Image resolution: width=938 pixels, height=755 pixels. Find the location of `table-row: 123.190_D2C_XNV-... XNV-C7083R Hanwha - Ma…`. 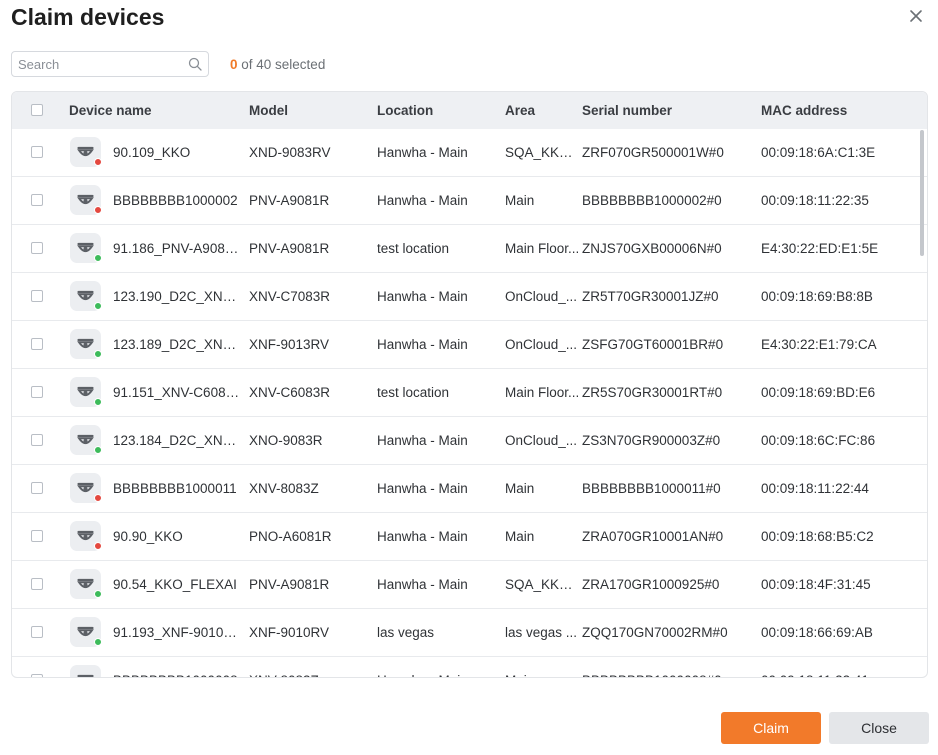

table-row: 123.190_D2C_XNV-... XNV-C7083R Hanwha - Ma… is located at coordinates (469, 297).